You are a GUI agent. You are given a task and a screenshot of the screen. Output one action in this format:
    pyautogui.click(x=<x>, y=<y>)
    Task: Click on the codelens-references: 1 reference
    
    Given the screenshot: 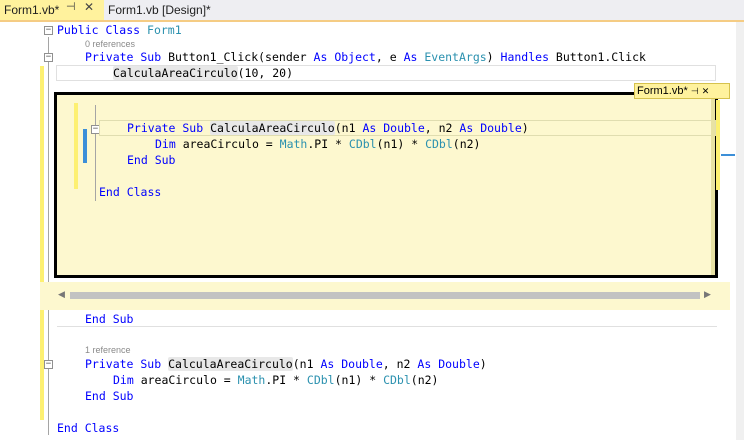 What is the action you would take?
    pyautogui.click(x=108, y=350)
    